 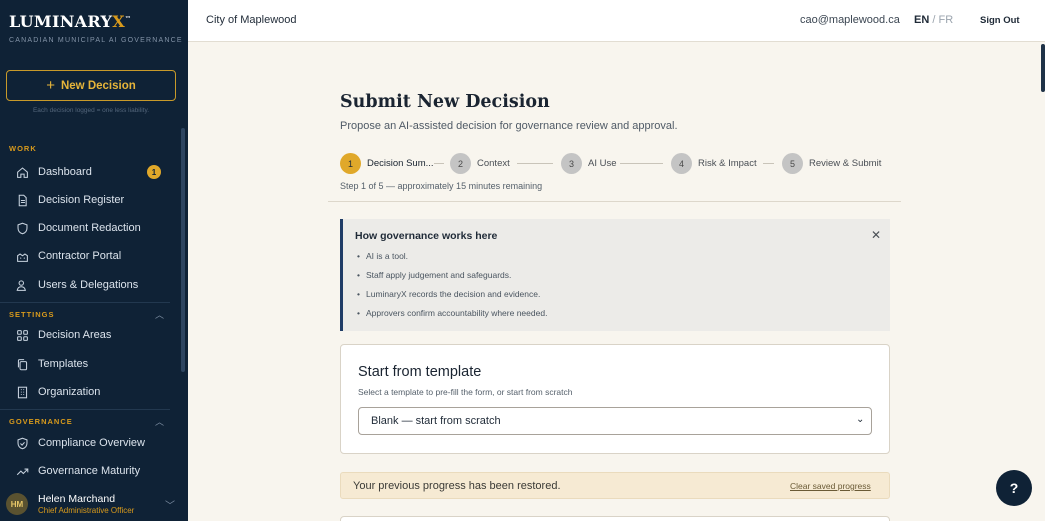 What do you see at coordinates (426, 236) in the screenshot?
I see `info-title: How governance works here` at bounding box center [426, 236].